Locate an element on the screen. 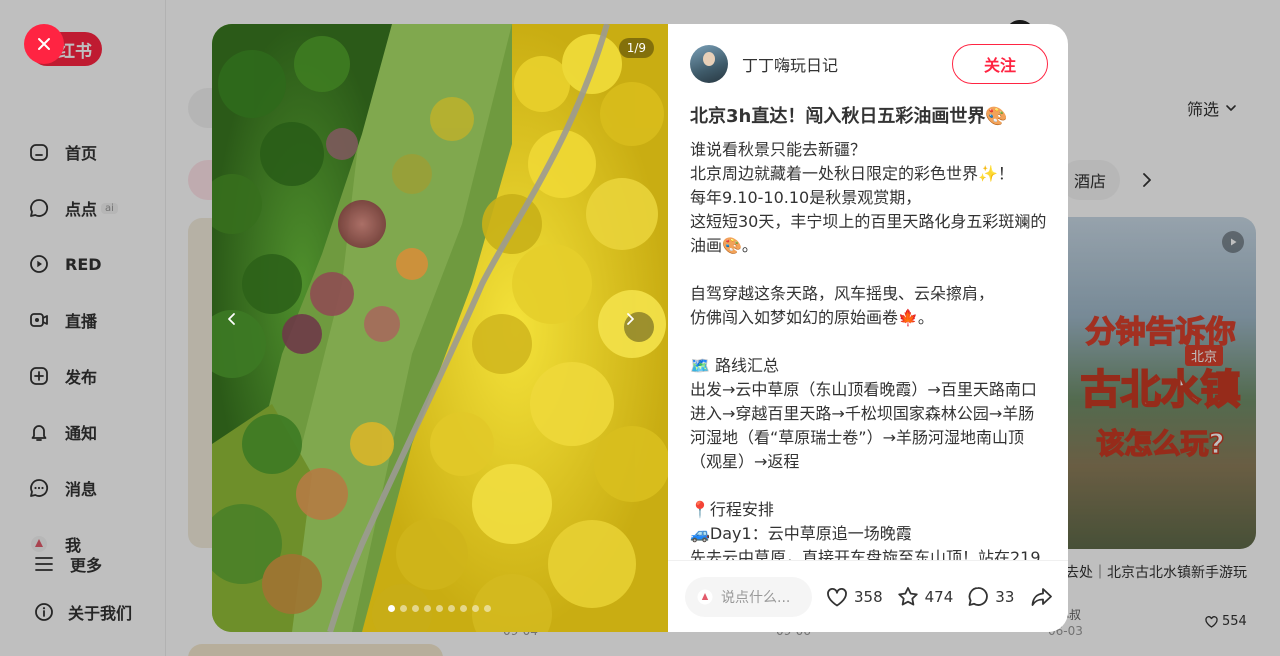 This screenshot has height=656, width=1280. follow-button: 关注 is located at coordinates (1000, 64).